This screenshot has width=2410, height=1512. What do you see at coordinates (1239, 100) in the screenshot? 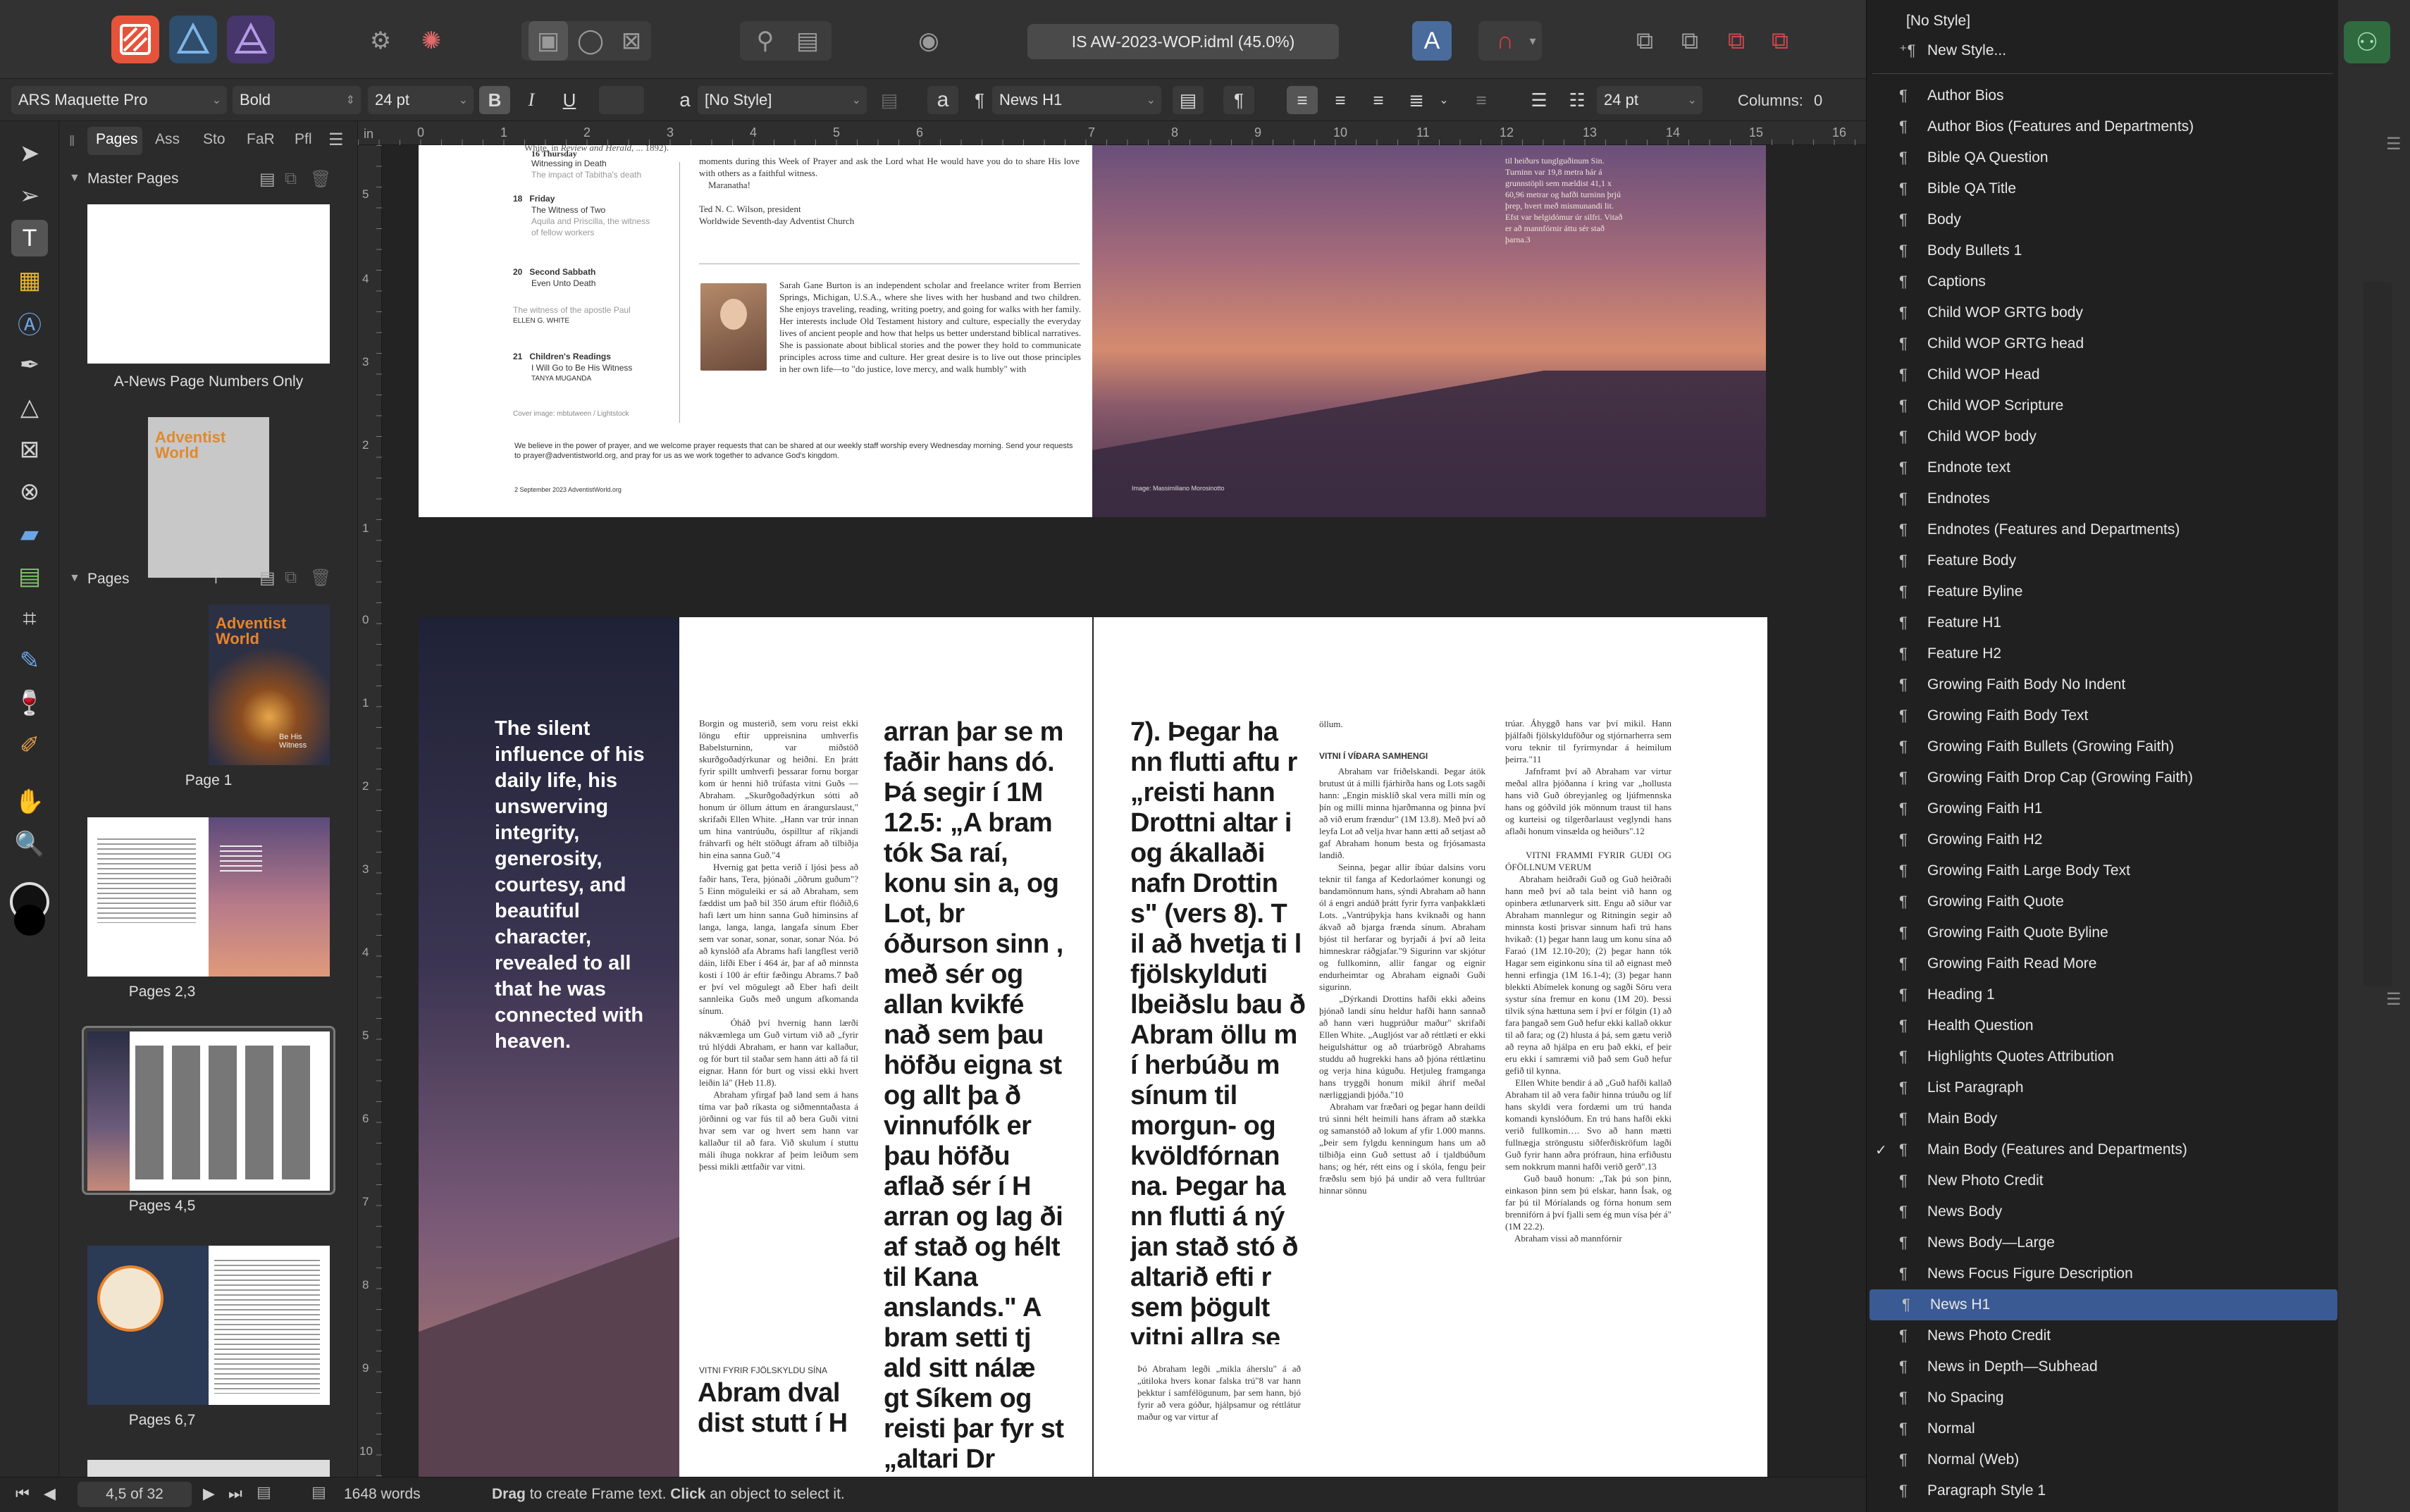
I see `clear-para-style-icon: ¶` at bounding box center [1239, 100].